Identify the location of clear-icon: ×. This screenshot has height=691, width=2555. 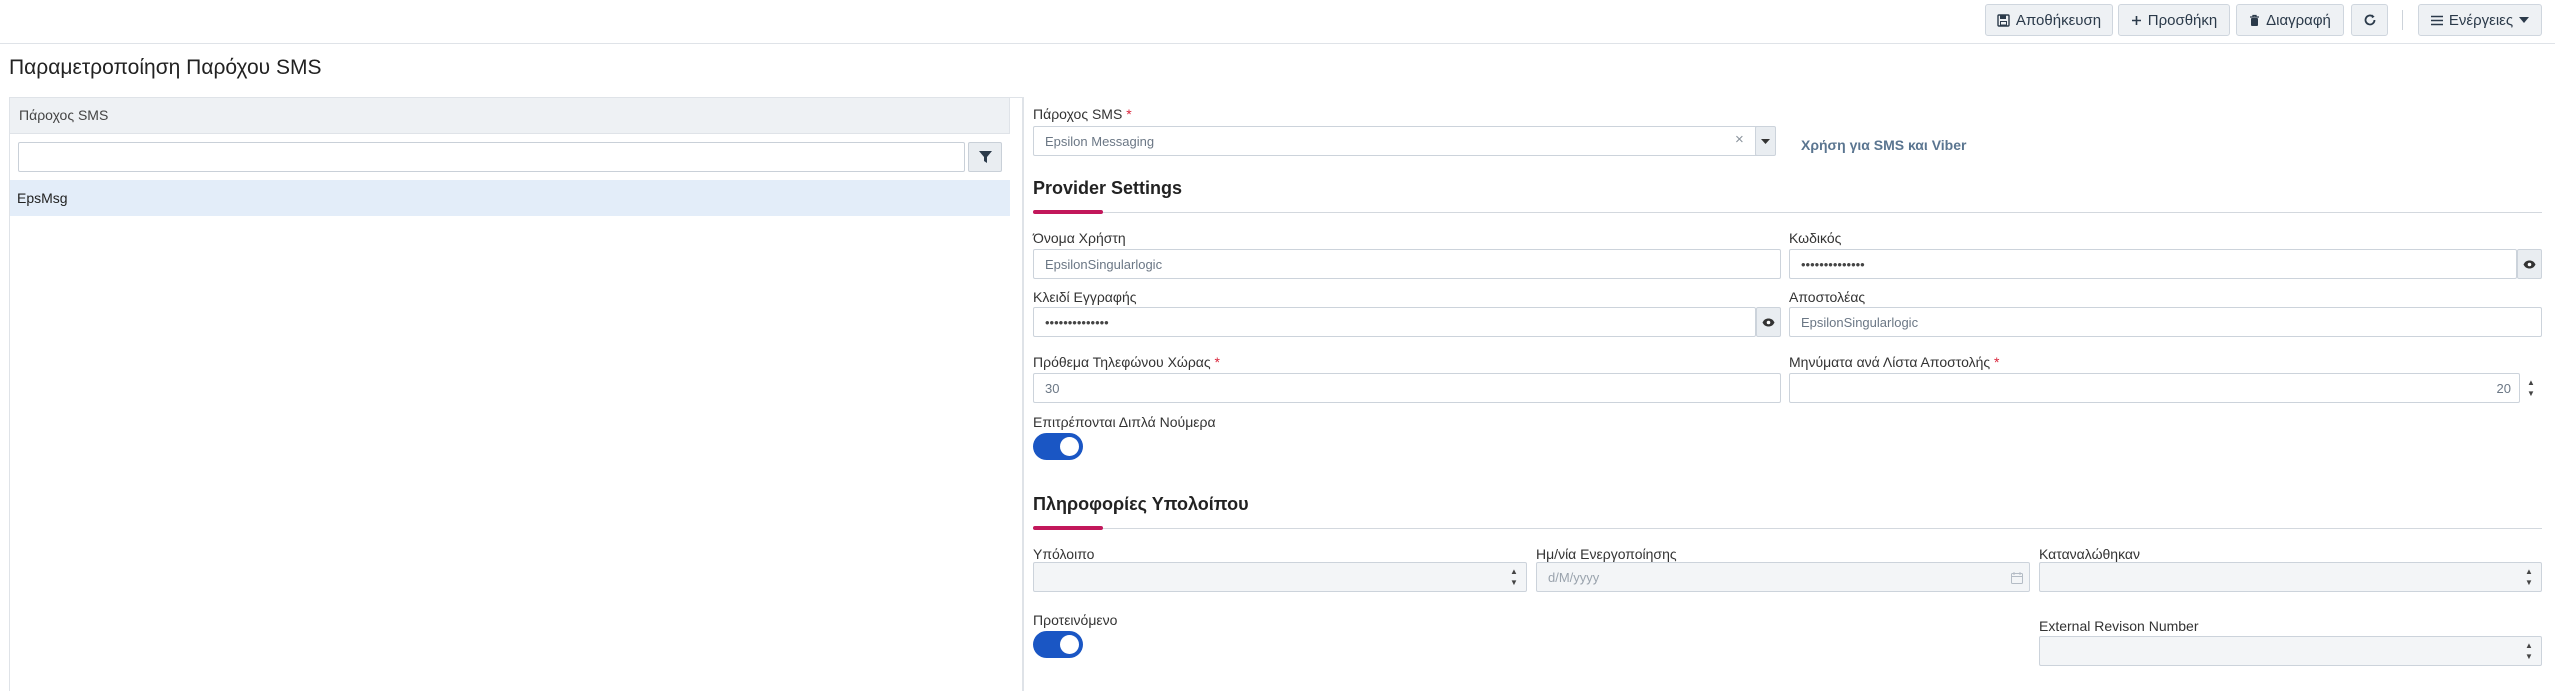
(1739, 139).